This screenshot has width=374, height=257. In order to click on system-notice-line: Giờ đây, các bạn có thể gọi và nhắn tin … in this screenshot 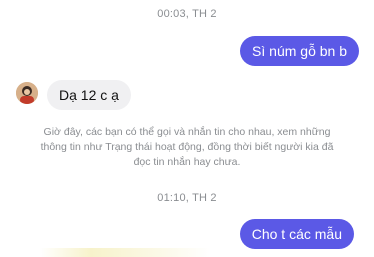, I will do `click(187, 132)`.